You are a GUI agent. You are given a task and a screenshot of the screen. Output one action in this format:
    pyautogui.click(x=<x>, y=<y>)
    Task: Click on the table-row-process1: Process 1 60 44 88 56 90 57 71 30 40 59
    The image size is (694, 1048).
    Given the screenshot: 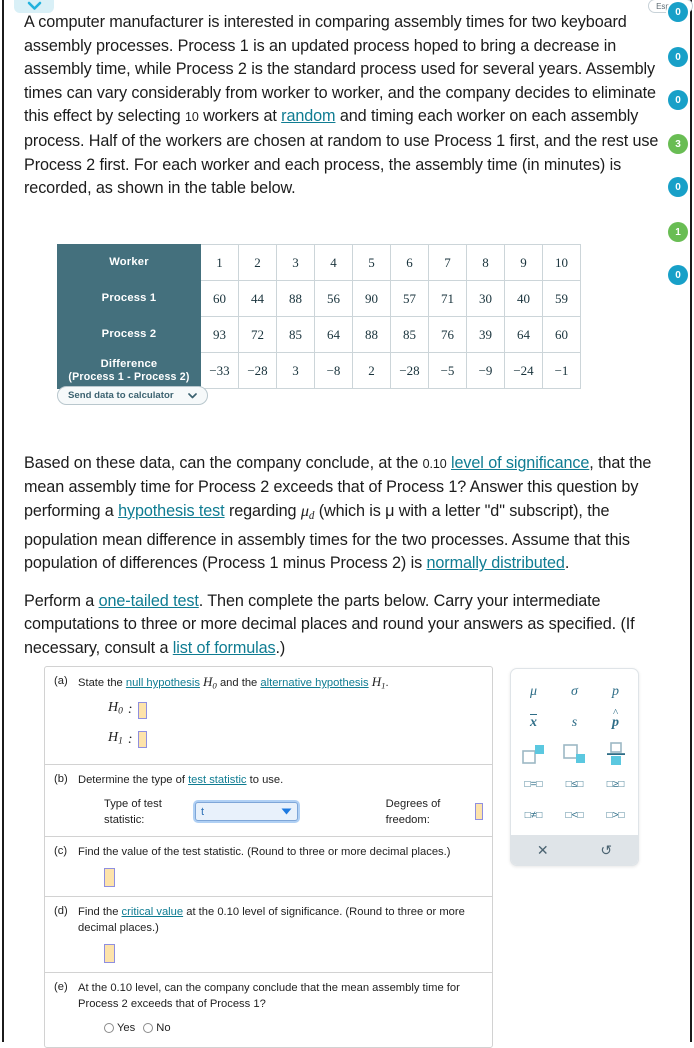 What is the action you would take?
    pyautogui.click(x=319, y=298)
    